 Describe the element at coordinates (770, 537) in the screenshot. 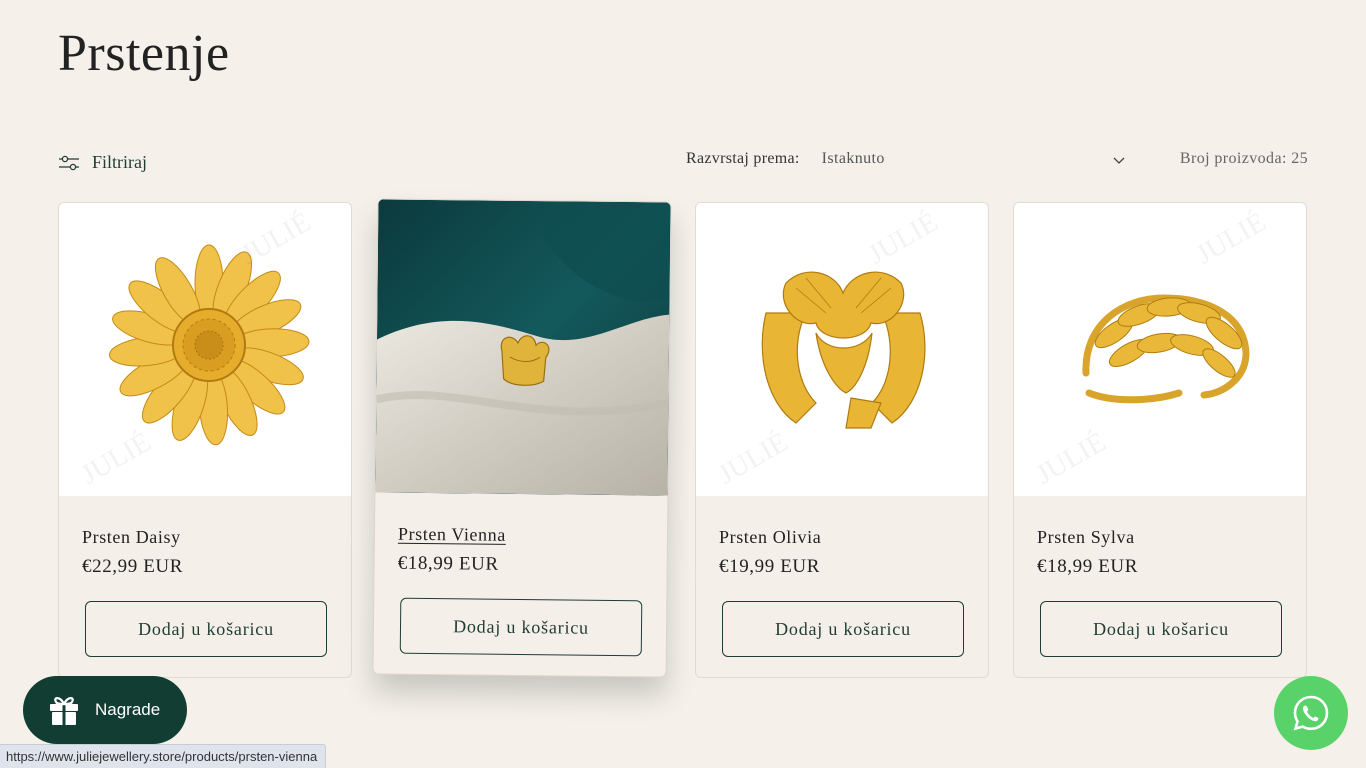

I see `product-name: Prsten Olivia` at that location.